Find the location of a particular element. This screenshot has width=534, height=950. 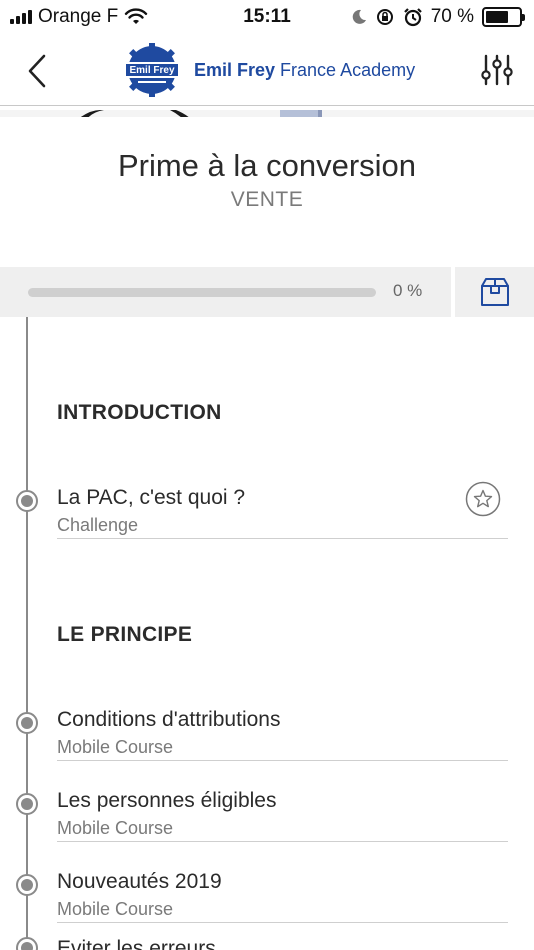

cover-image-fragment is located at coordinates (267, 113).